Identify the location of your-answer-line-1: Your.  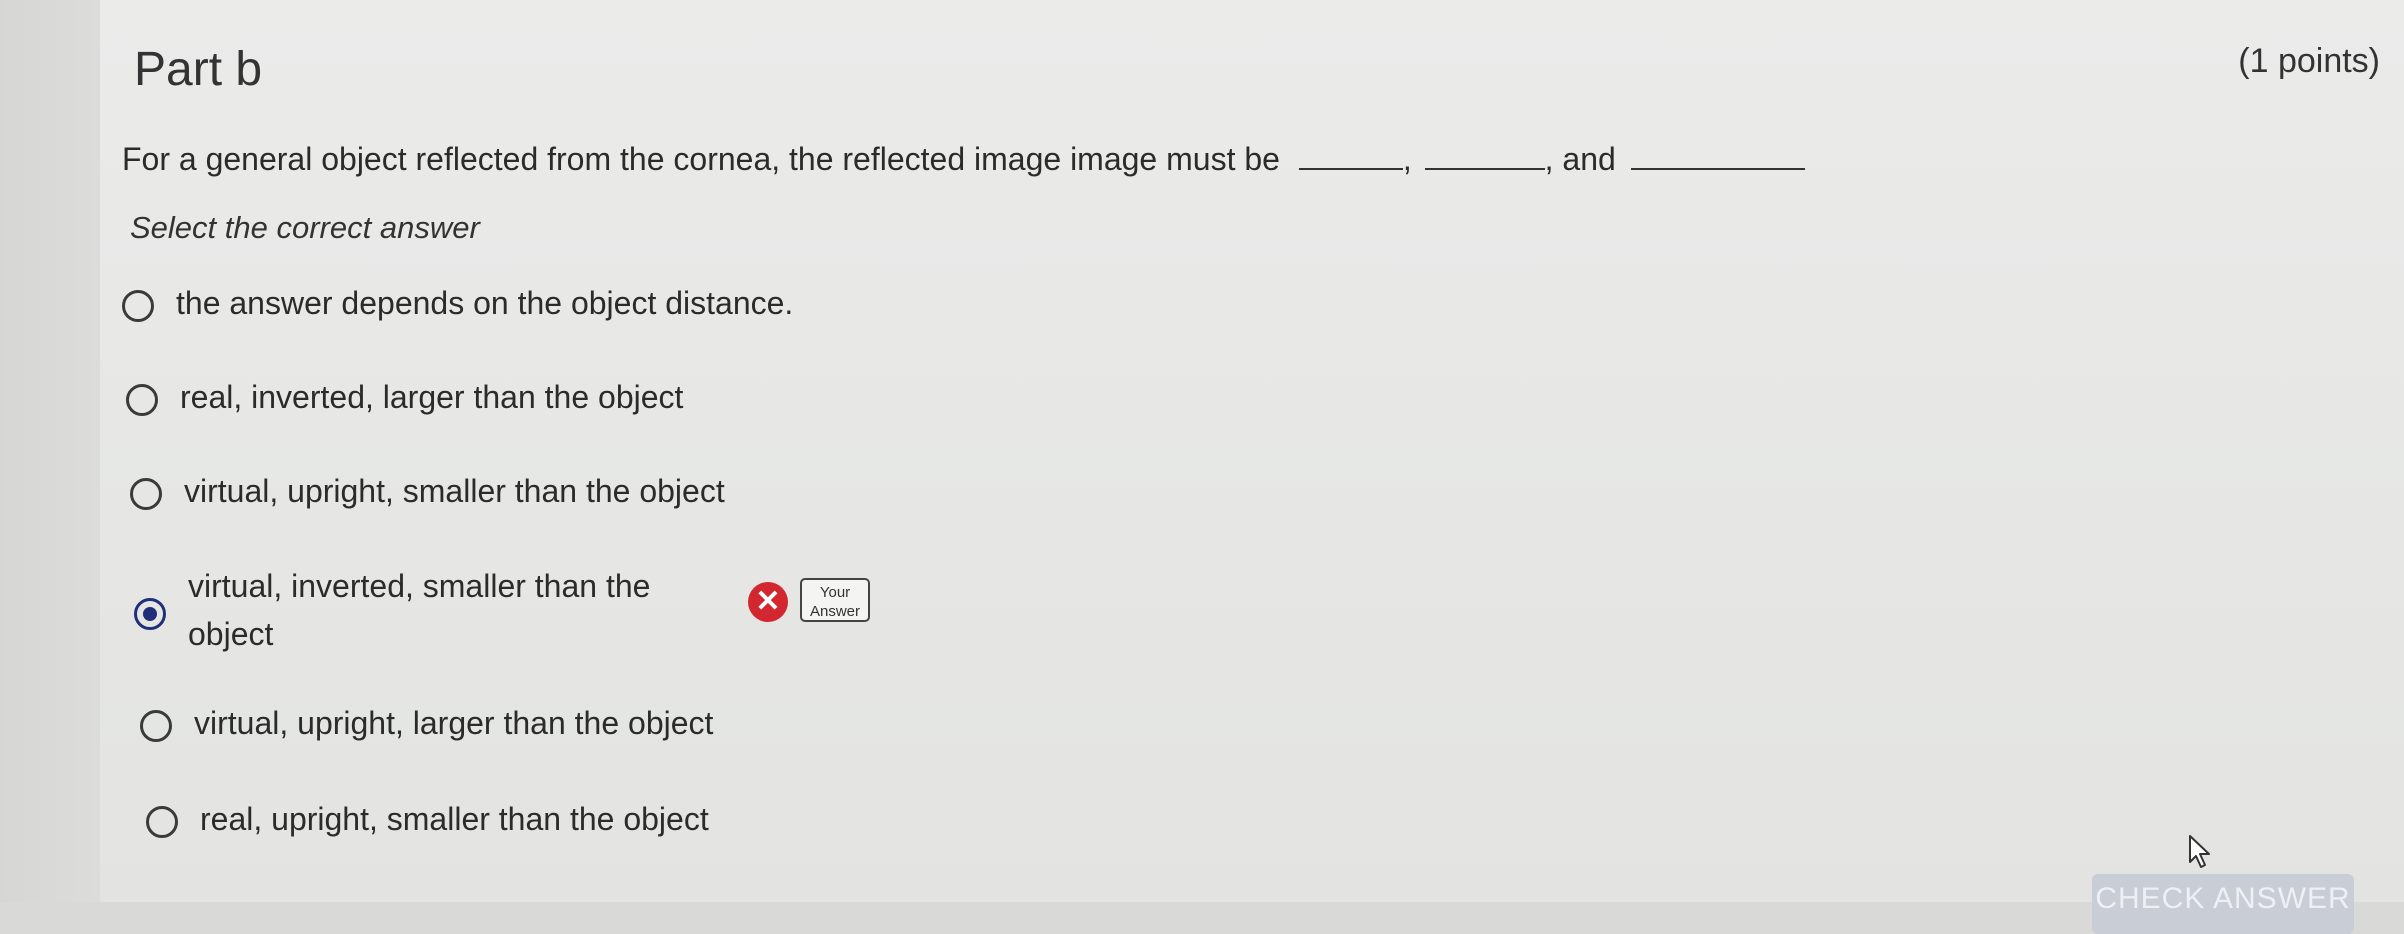
(835, 592).